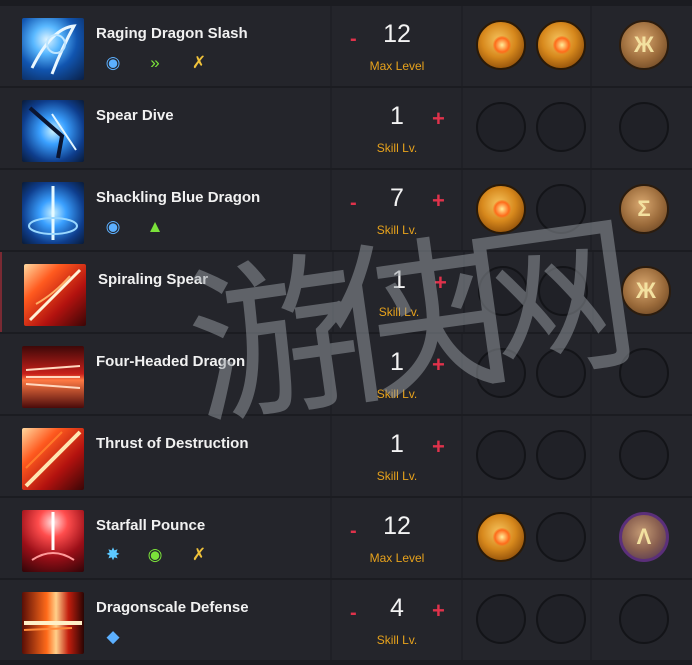 This screenshot has width=692, height=665. What do you see at coordinates (53, 459) in the screenshot?
I see `thrust-destruction-icon` at bounding box center [53, 459].